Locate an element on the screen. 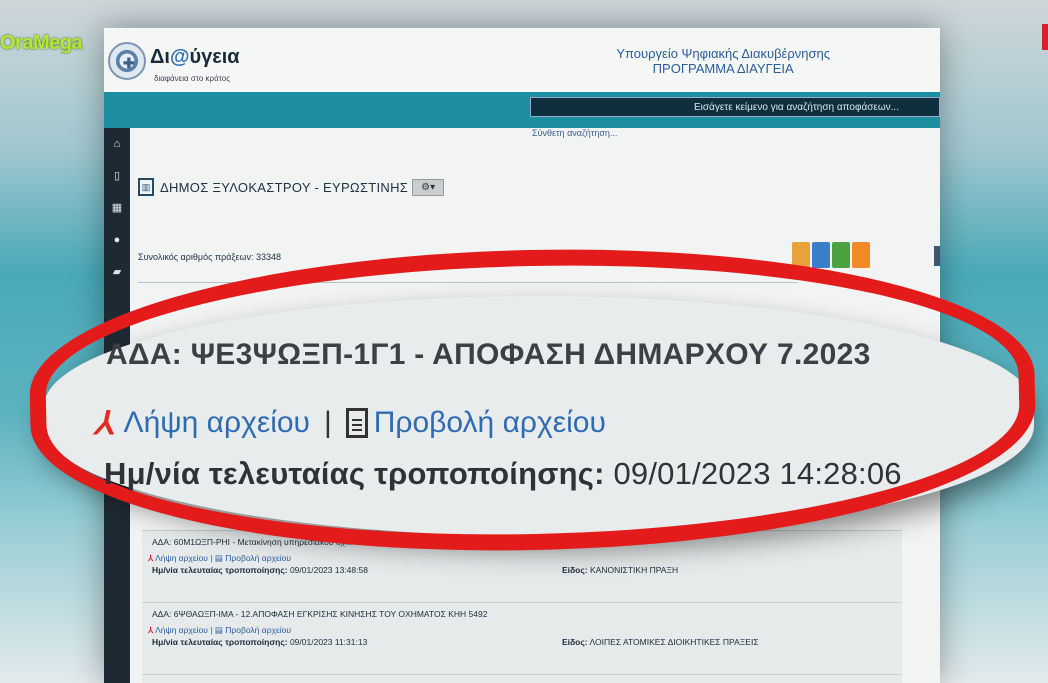 This screenshot has width=1048, height=683. site-logo: Δι@ύγεια is located at coordinates (195, 57).